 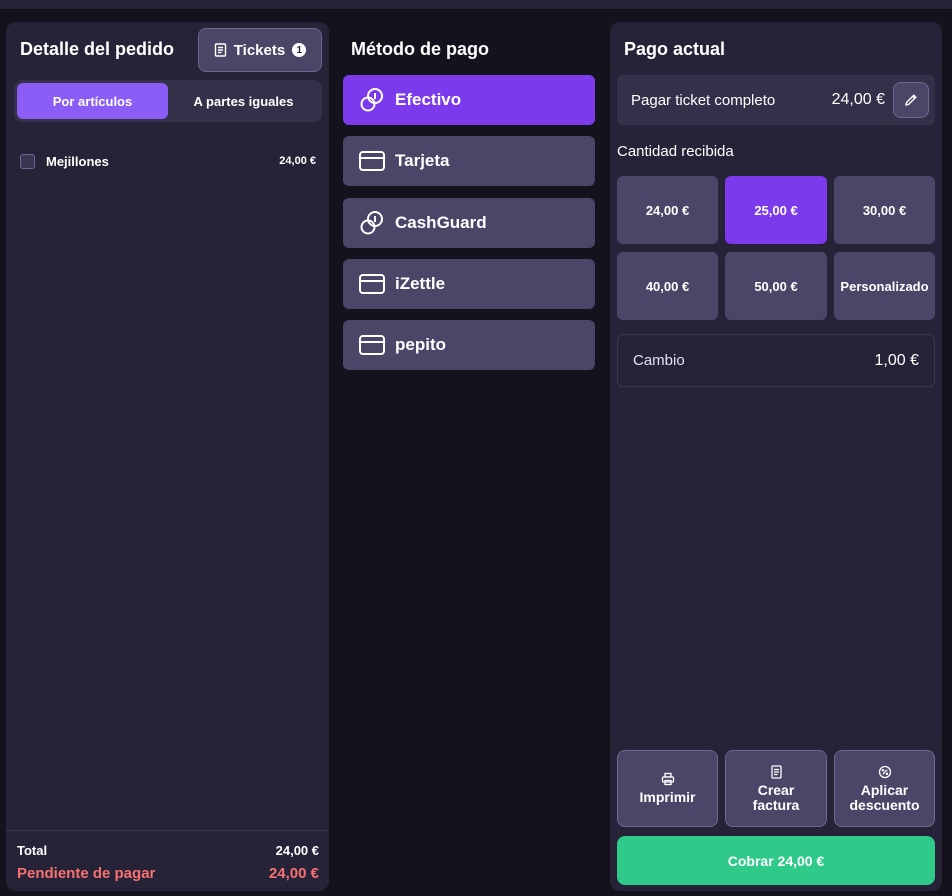 I want to click on pay-full-ticket-amount: 24,00 €, so click(x=858, y=99).